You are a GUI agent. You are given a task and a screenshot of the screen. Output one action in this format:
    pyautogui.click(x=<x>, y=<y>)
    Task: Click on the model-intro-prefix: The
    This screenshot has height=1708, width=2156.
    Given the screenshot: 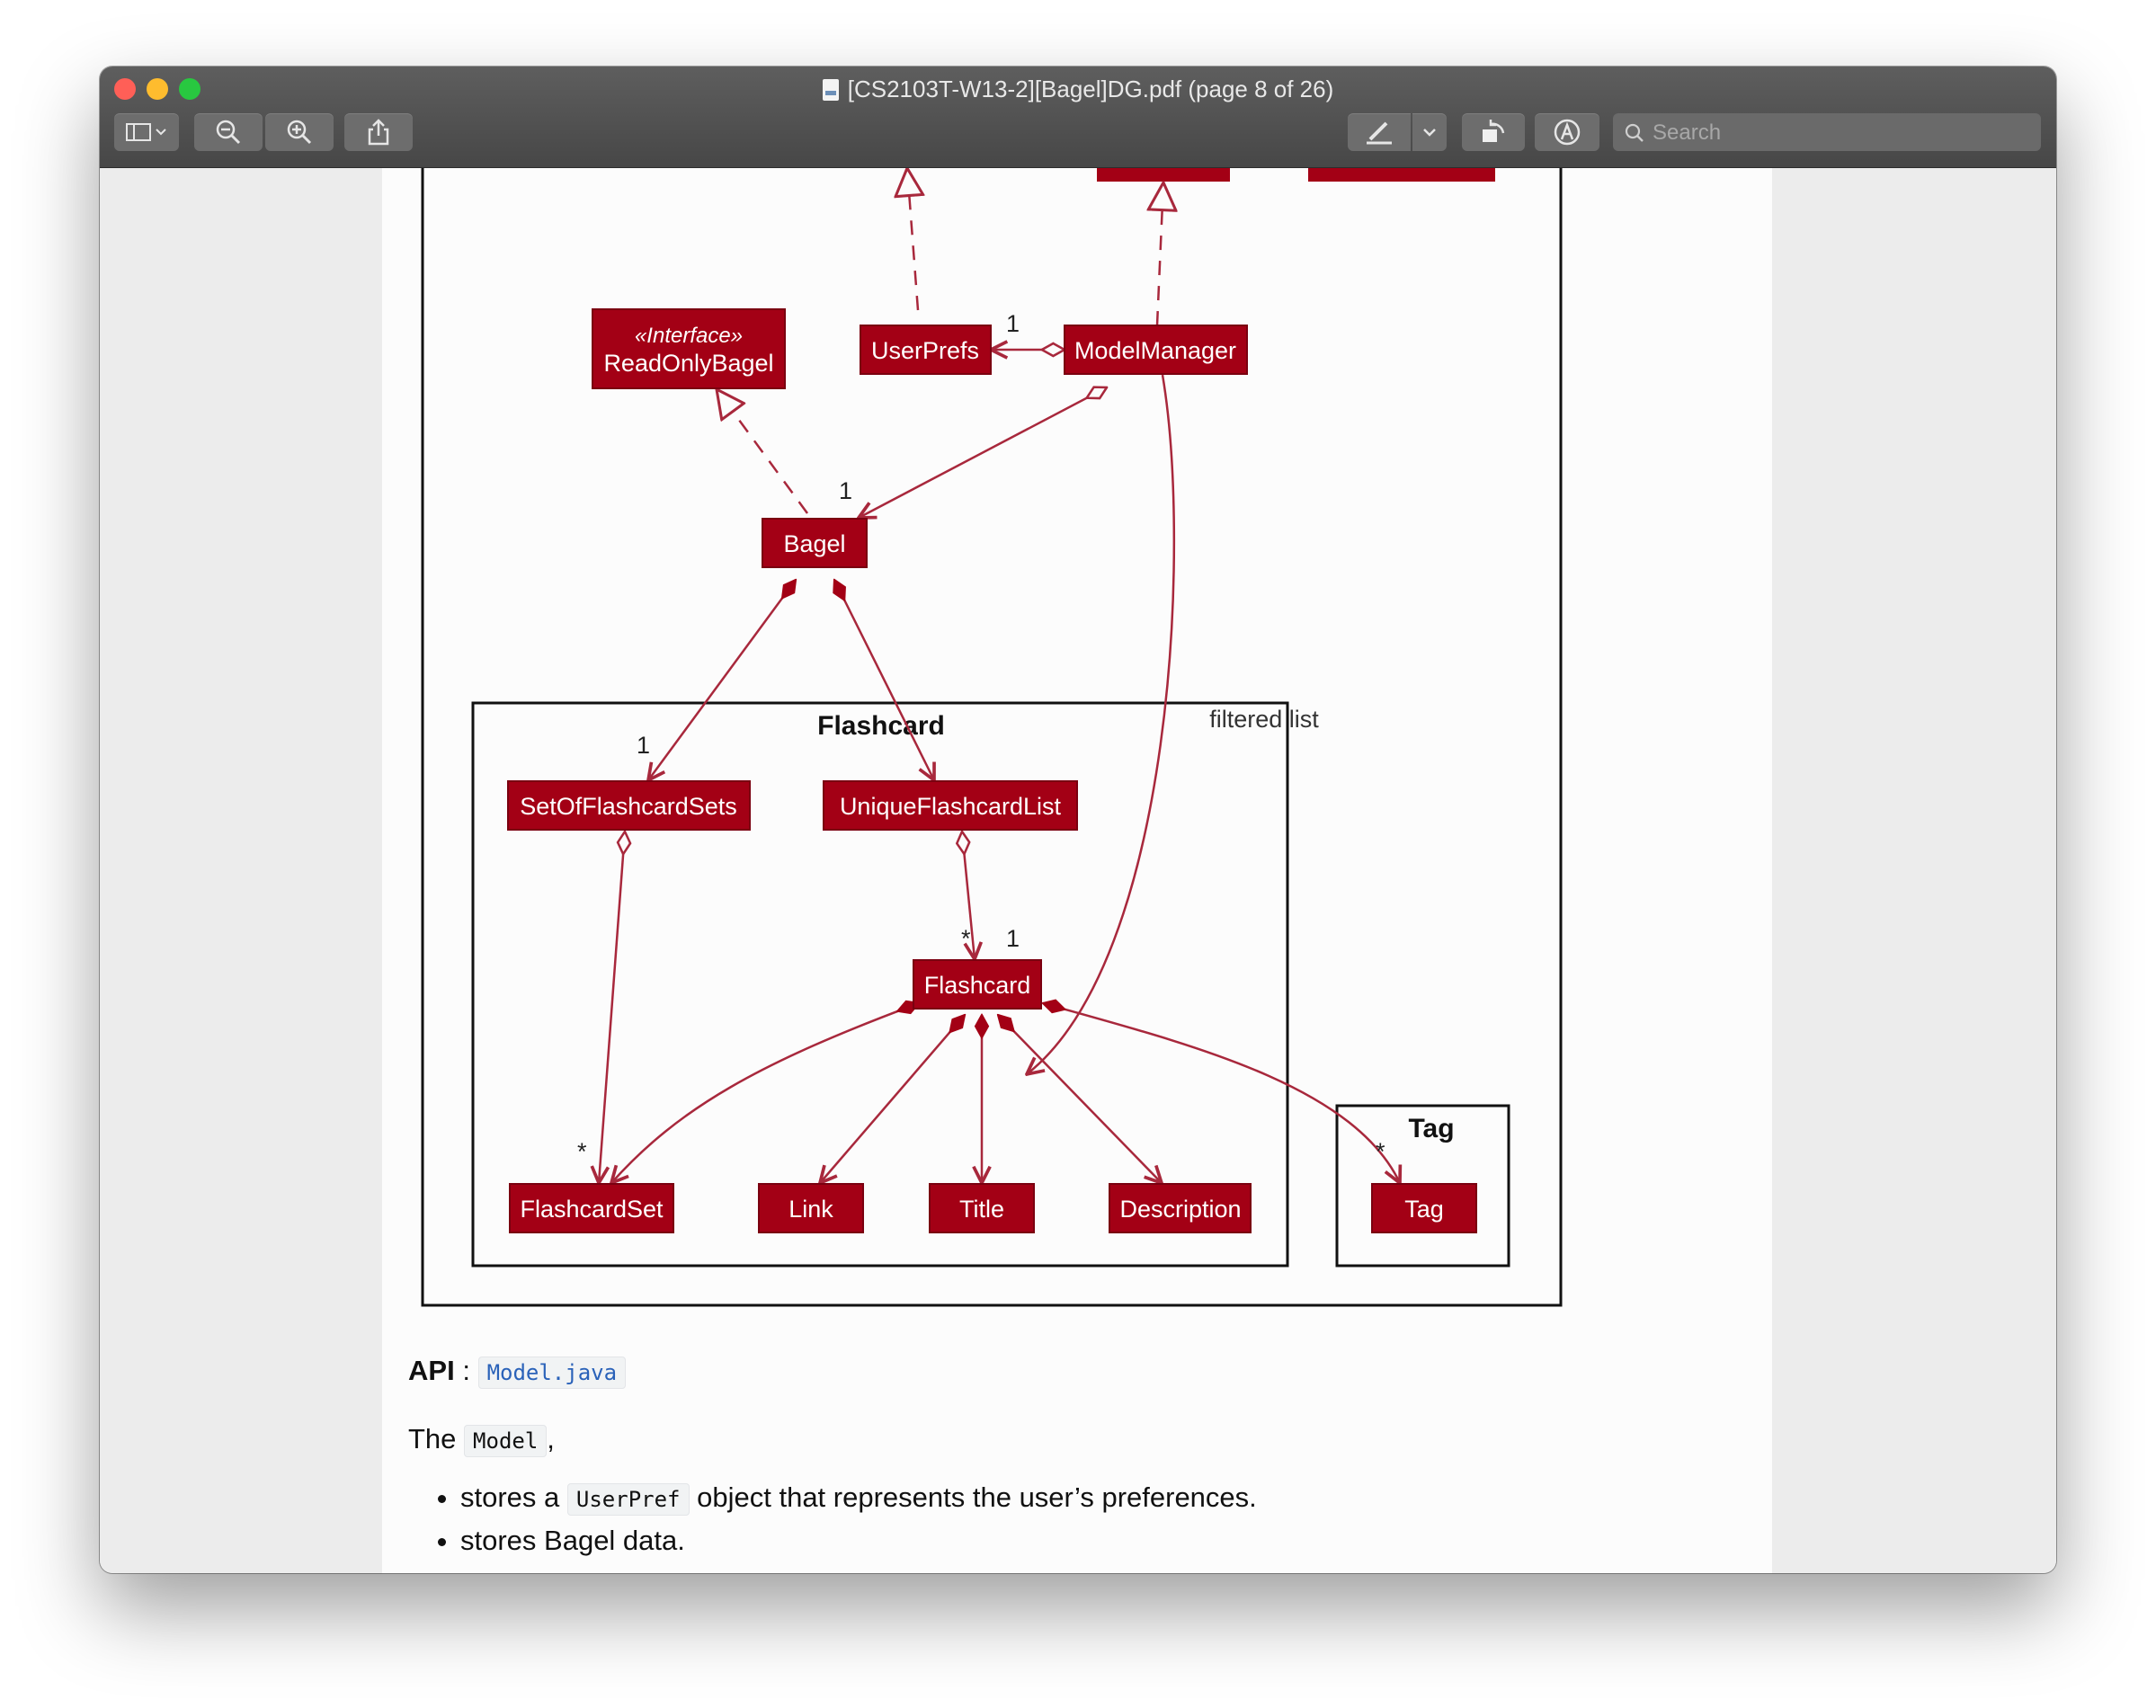 What is the action you would take?
    pyautogui.click(x=432, y=1438)
    